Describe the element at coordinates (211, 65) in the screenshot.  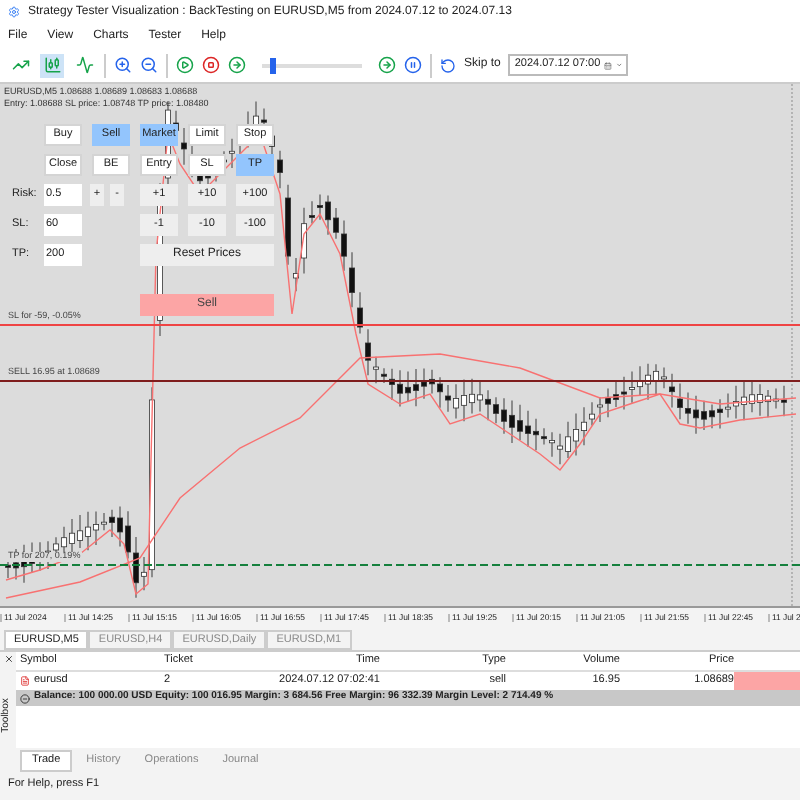
I see `stop-icon` at that location.